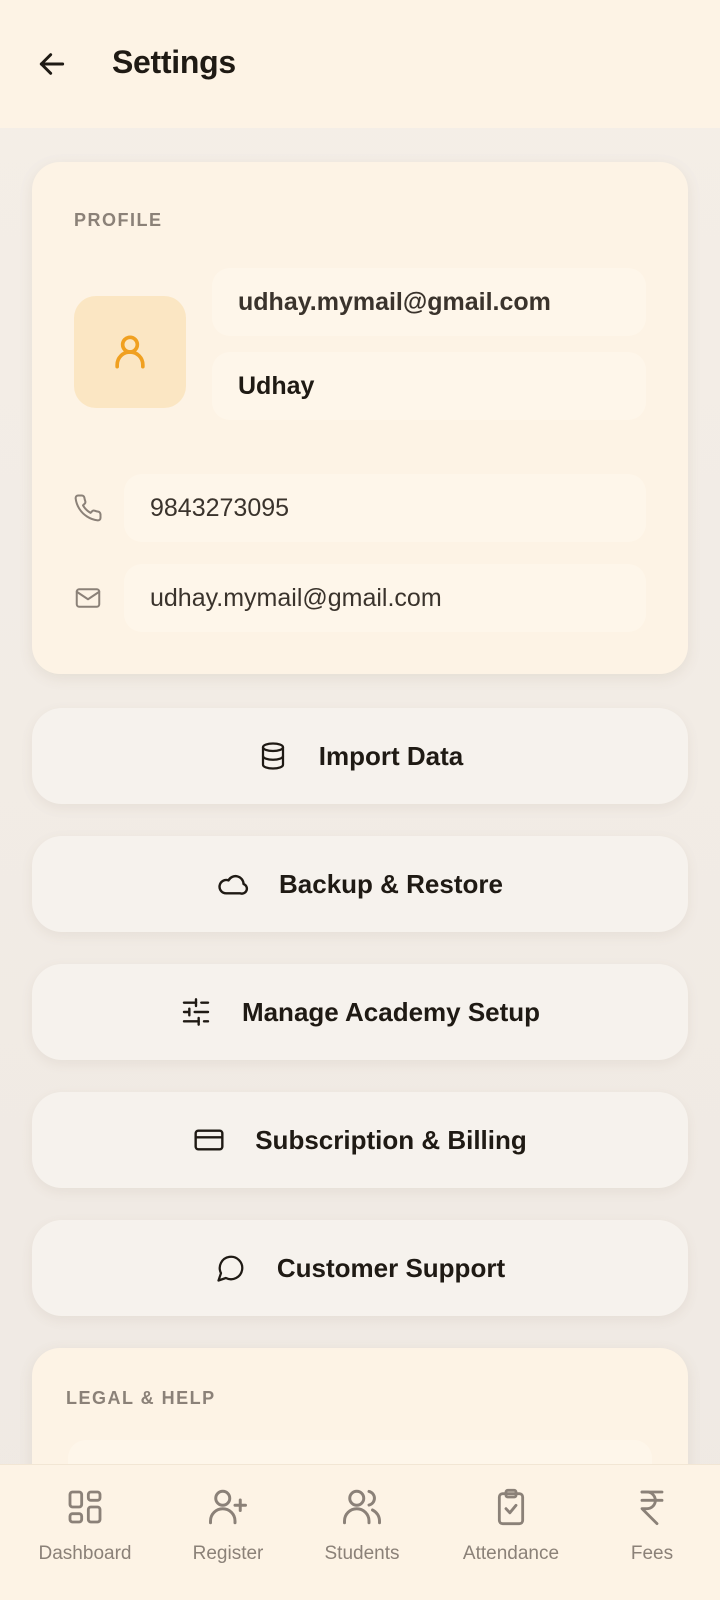  What do you see at coordinates (385, 598) in the screenshot?
I see `email-field: udhay.mymail@gmail.com` at bounding box center [385, 598].